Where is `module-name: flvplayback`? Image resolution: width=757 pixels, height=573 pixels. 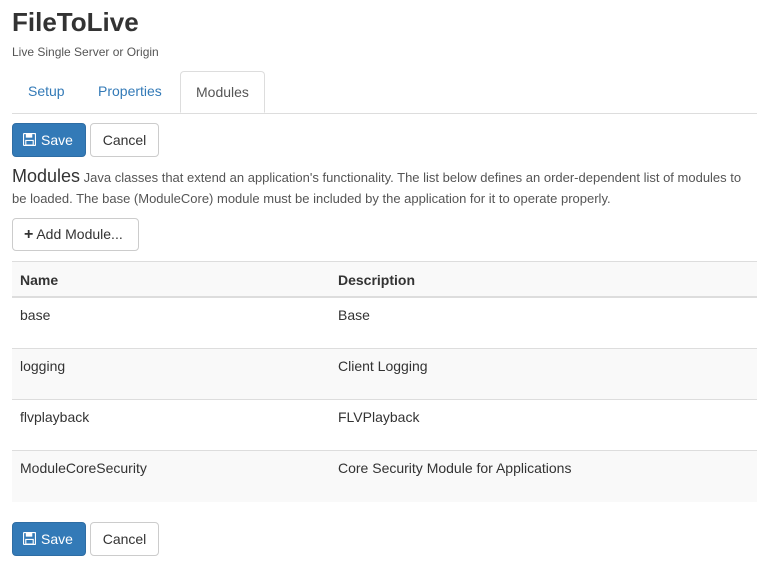
module-name: flvplayback is located at coordinates (55, 417).